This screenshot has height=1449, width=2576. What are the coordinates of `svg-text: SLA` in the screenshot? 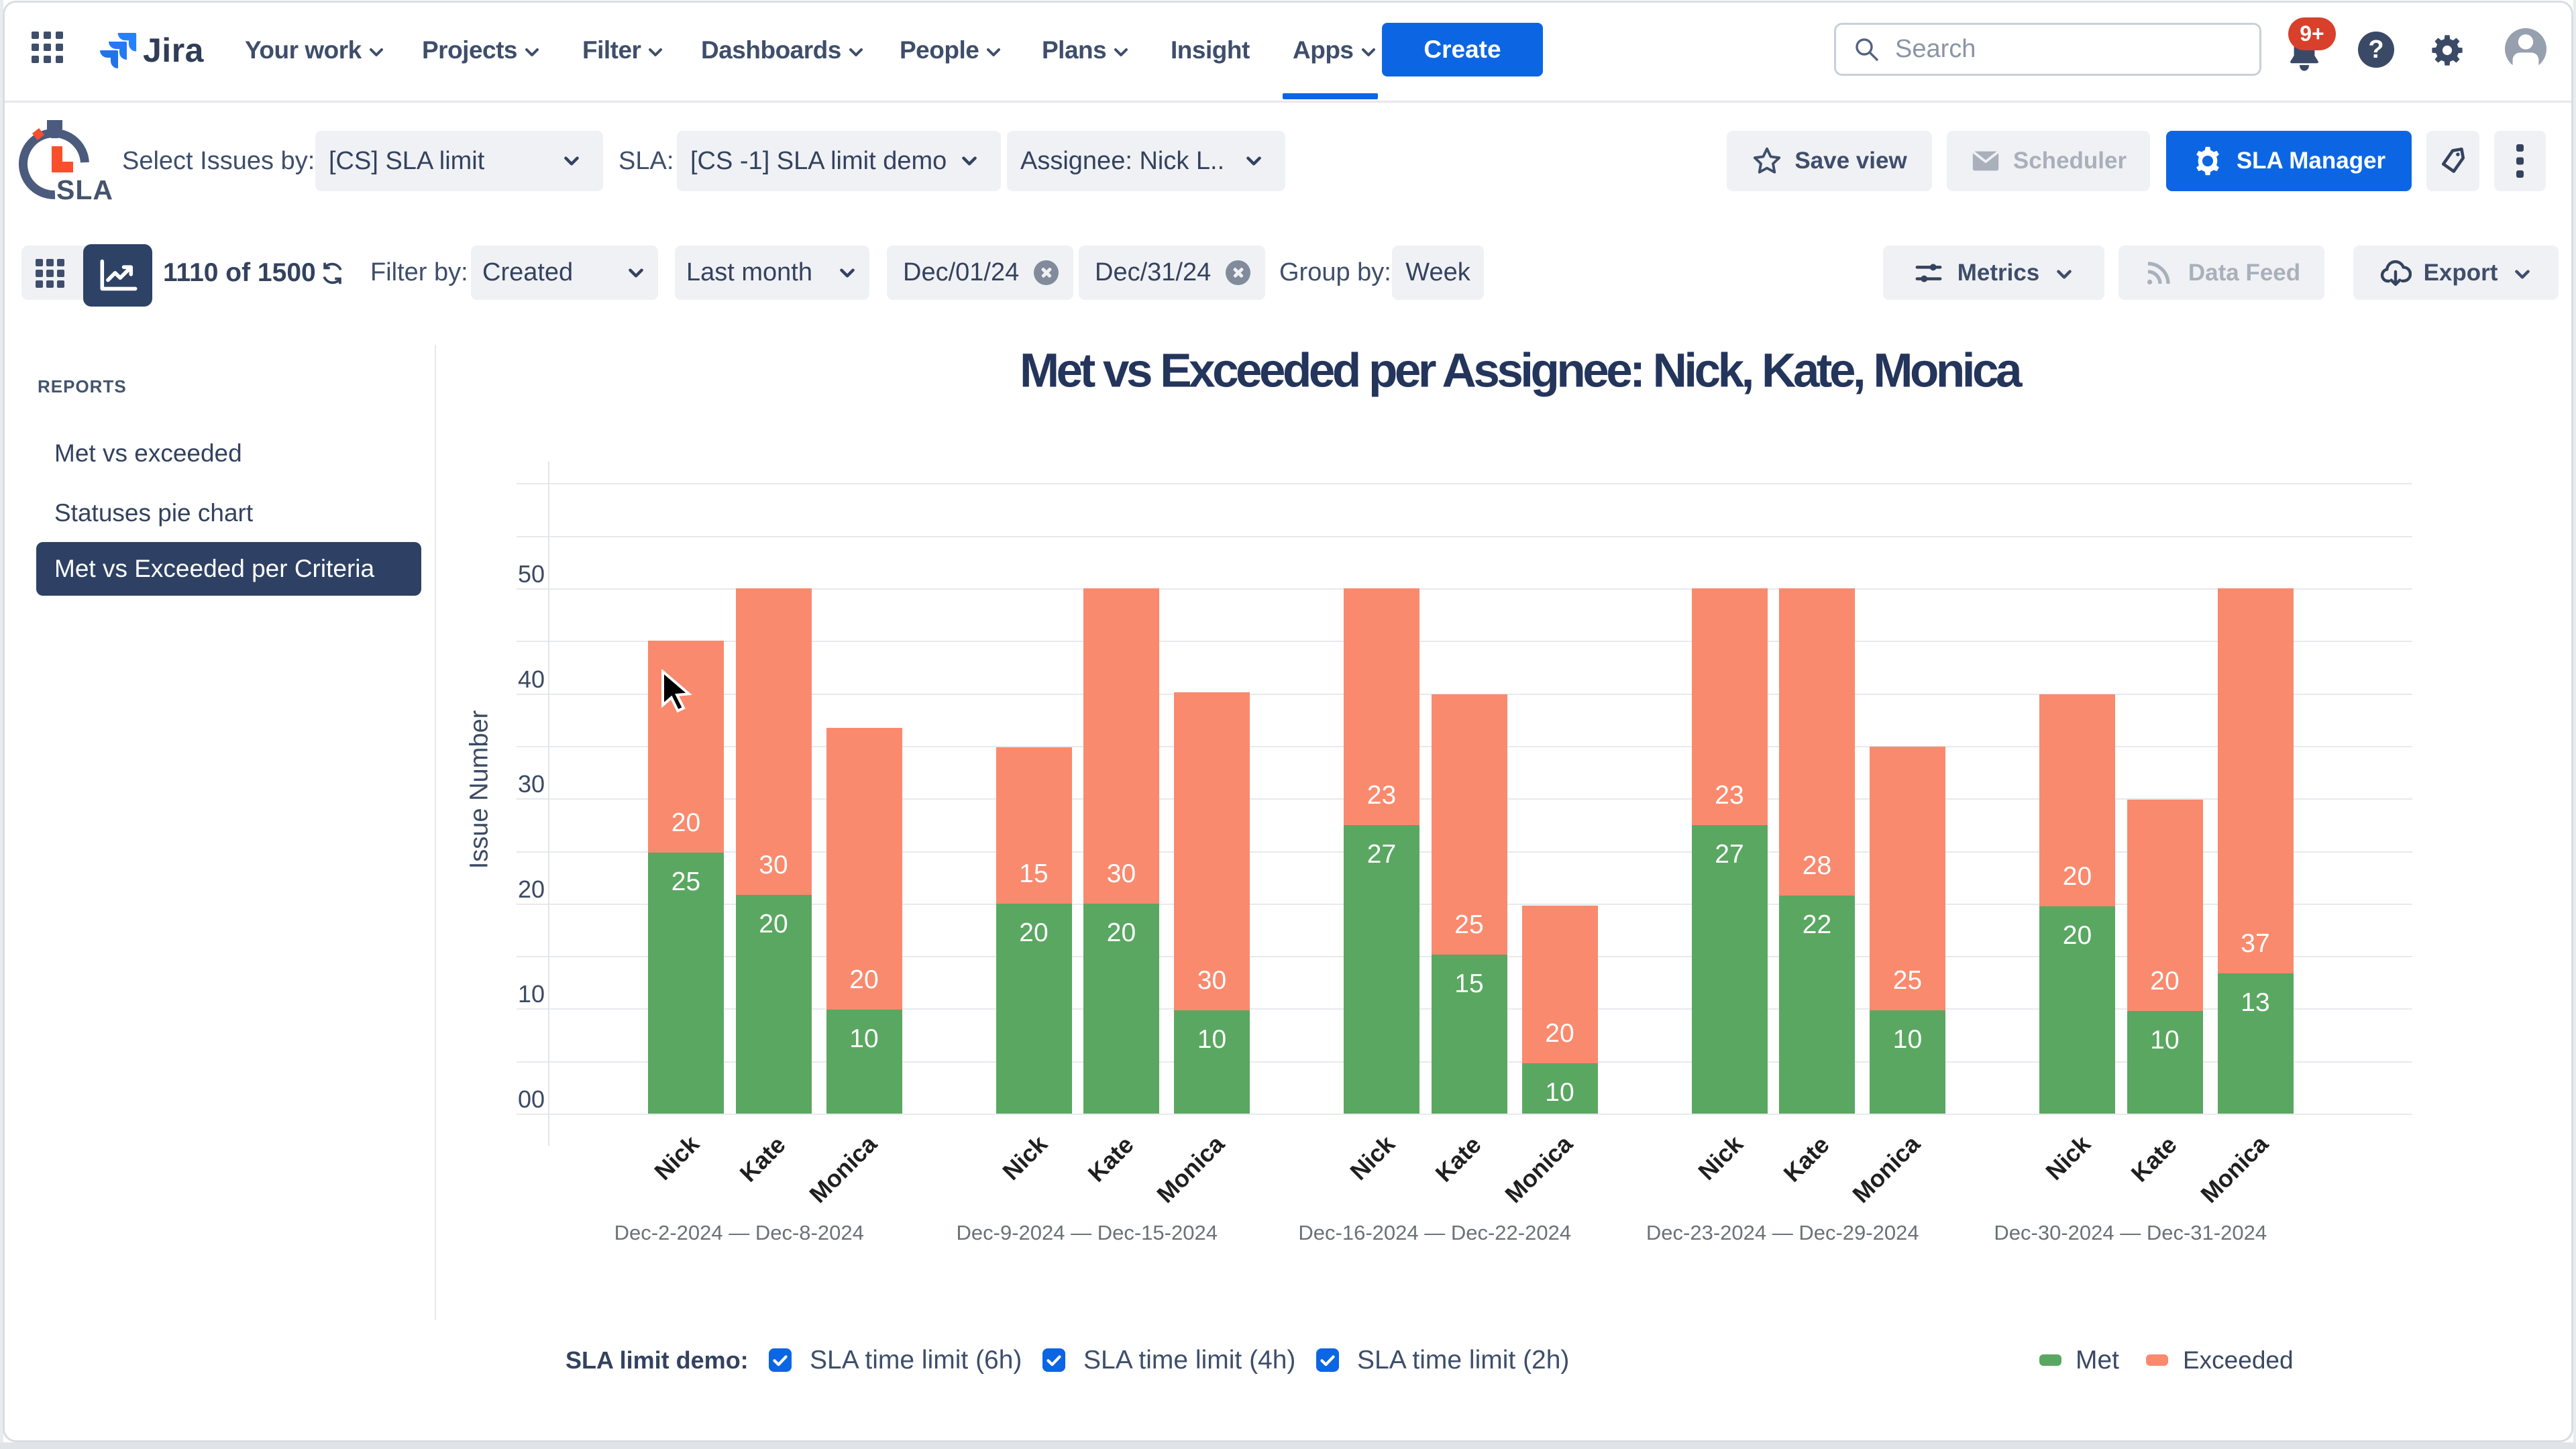 It's located at (84, 189).